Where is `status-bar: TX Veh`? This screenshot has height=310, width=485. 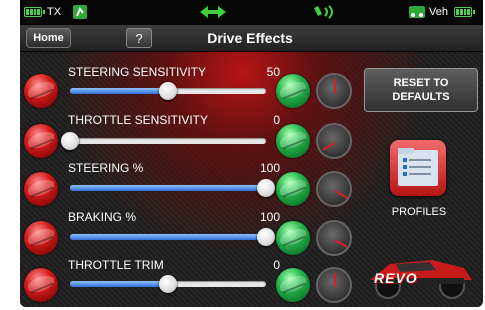
status-bar: TX Veh is located at coordinates (251, 12).